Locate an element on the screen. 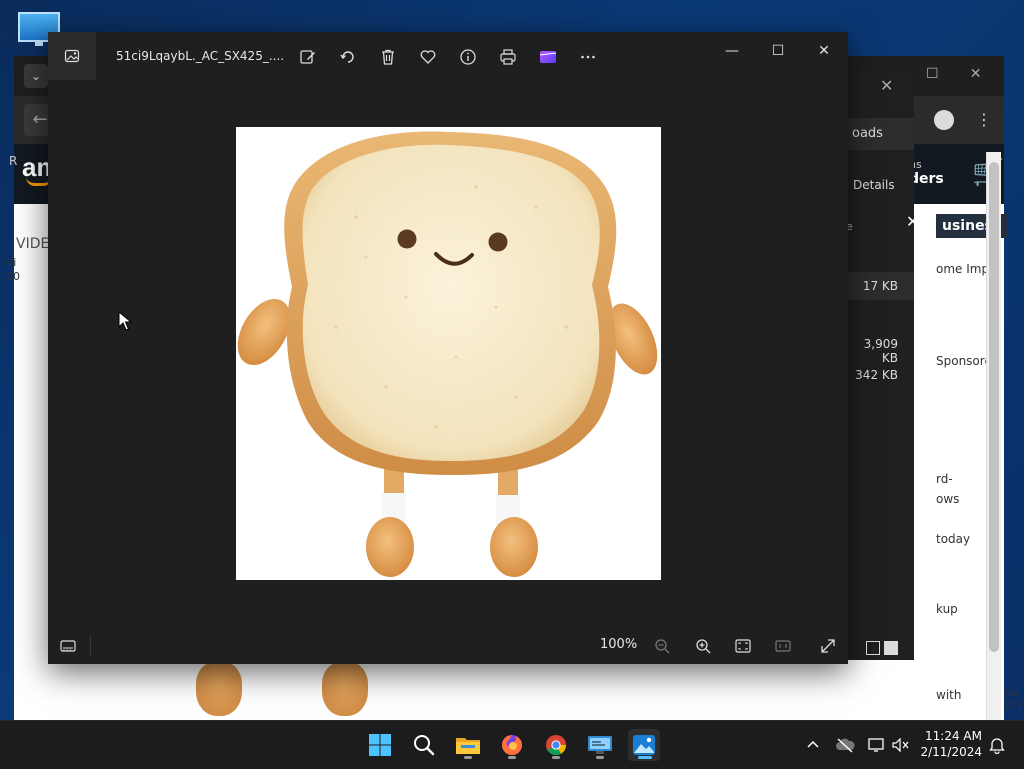 This screenshot has height=769, width=1024. download-size: 3,909 KB is located at coordinates (880, 351).